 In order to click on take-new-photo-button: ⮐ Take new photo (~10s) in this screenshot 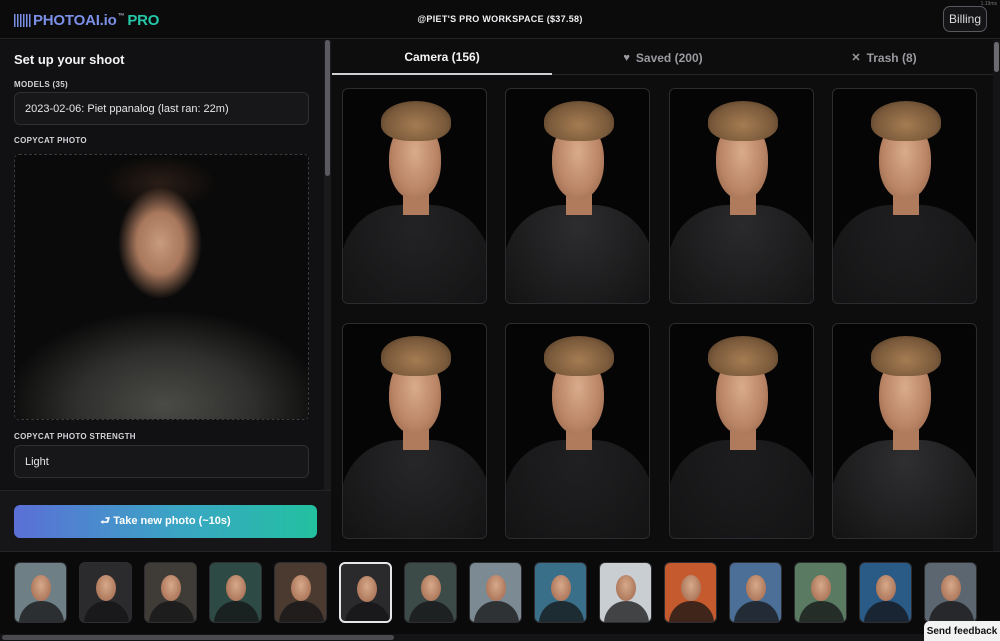, I will do `click(165, 521)`.